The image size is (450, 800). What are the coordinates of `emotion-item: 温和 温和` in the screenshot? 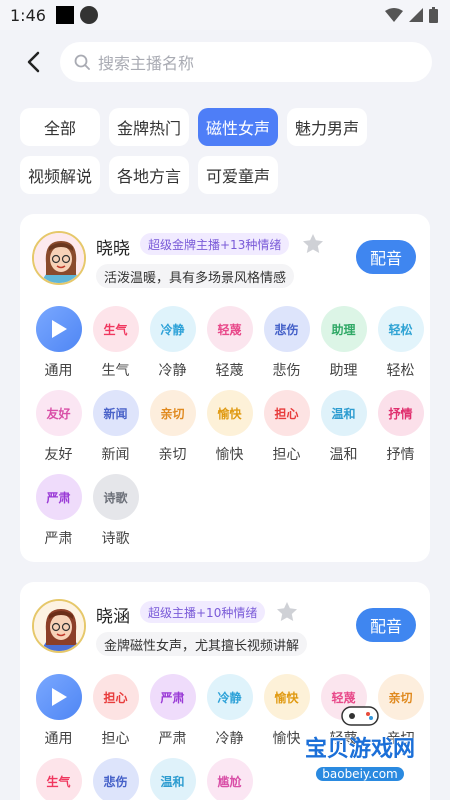 It's located at (343, 427).